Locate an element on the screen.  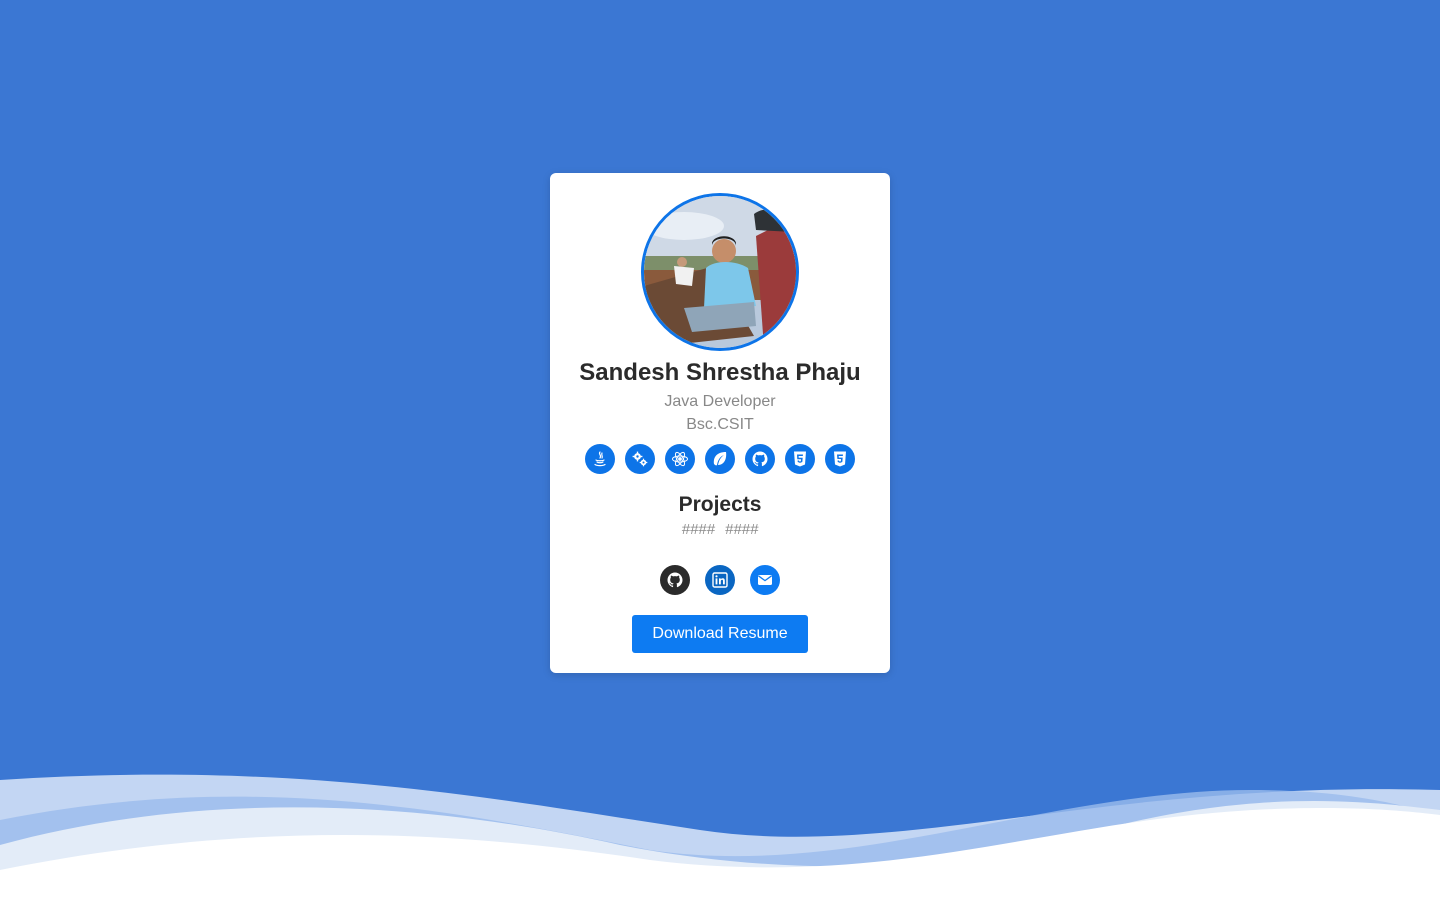
leaf-icon is located at coordinates (720, 459).